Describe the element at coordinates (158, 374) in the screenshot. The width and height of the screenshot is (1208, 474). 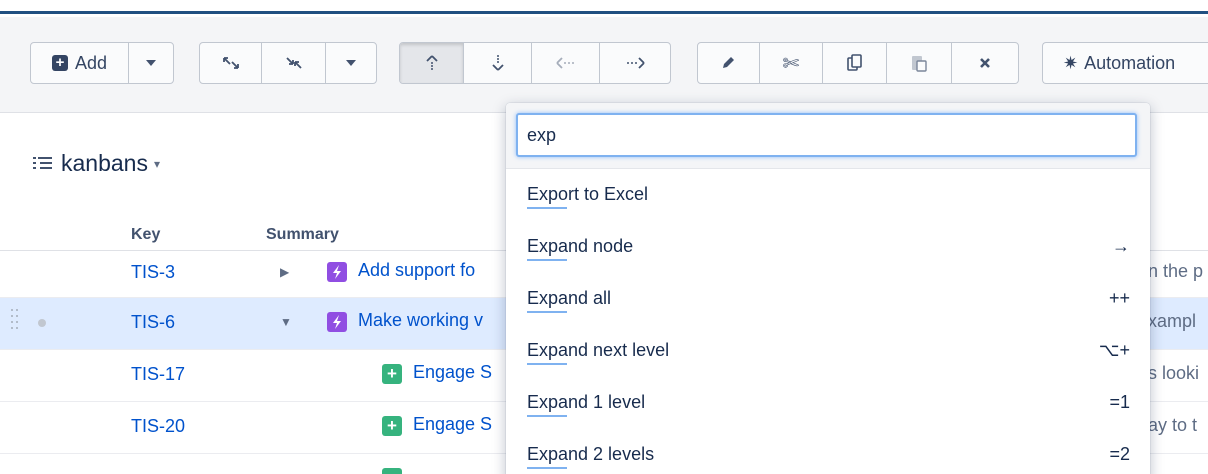
I see `issue-key-link: TIS-17` at that location.